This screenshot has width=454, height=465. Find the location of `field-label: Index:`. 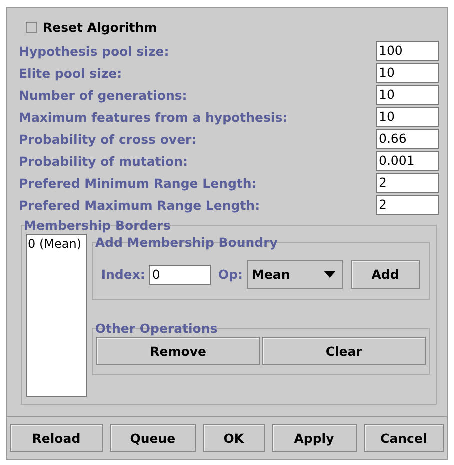

field-label: Index: is located at coordinates (123, 274).